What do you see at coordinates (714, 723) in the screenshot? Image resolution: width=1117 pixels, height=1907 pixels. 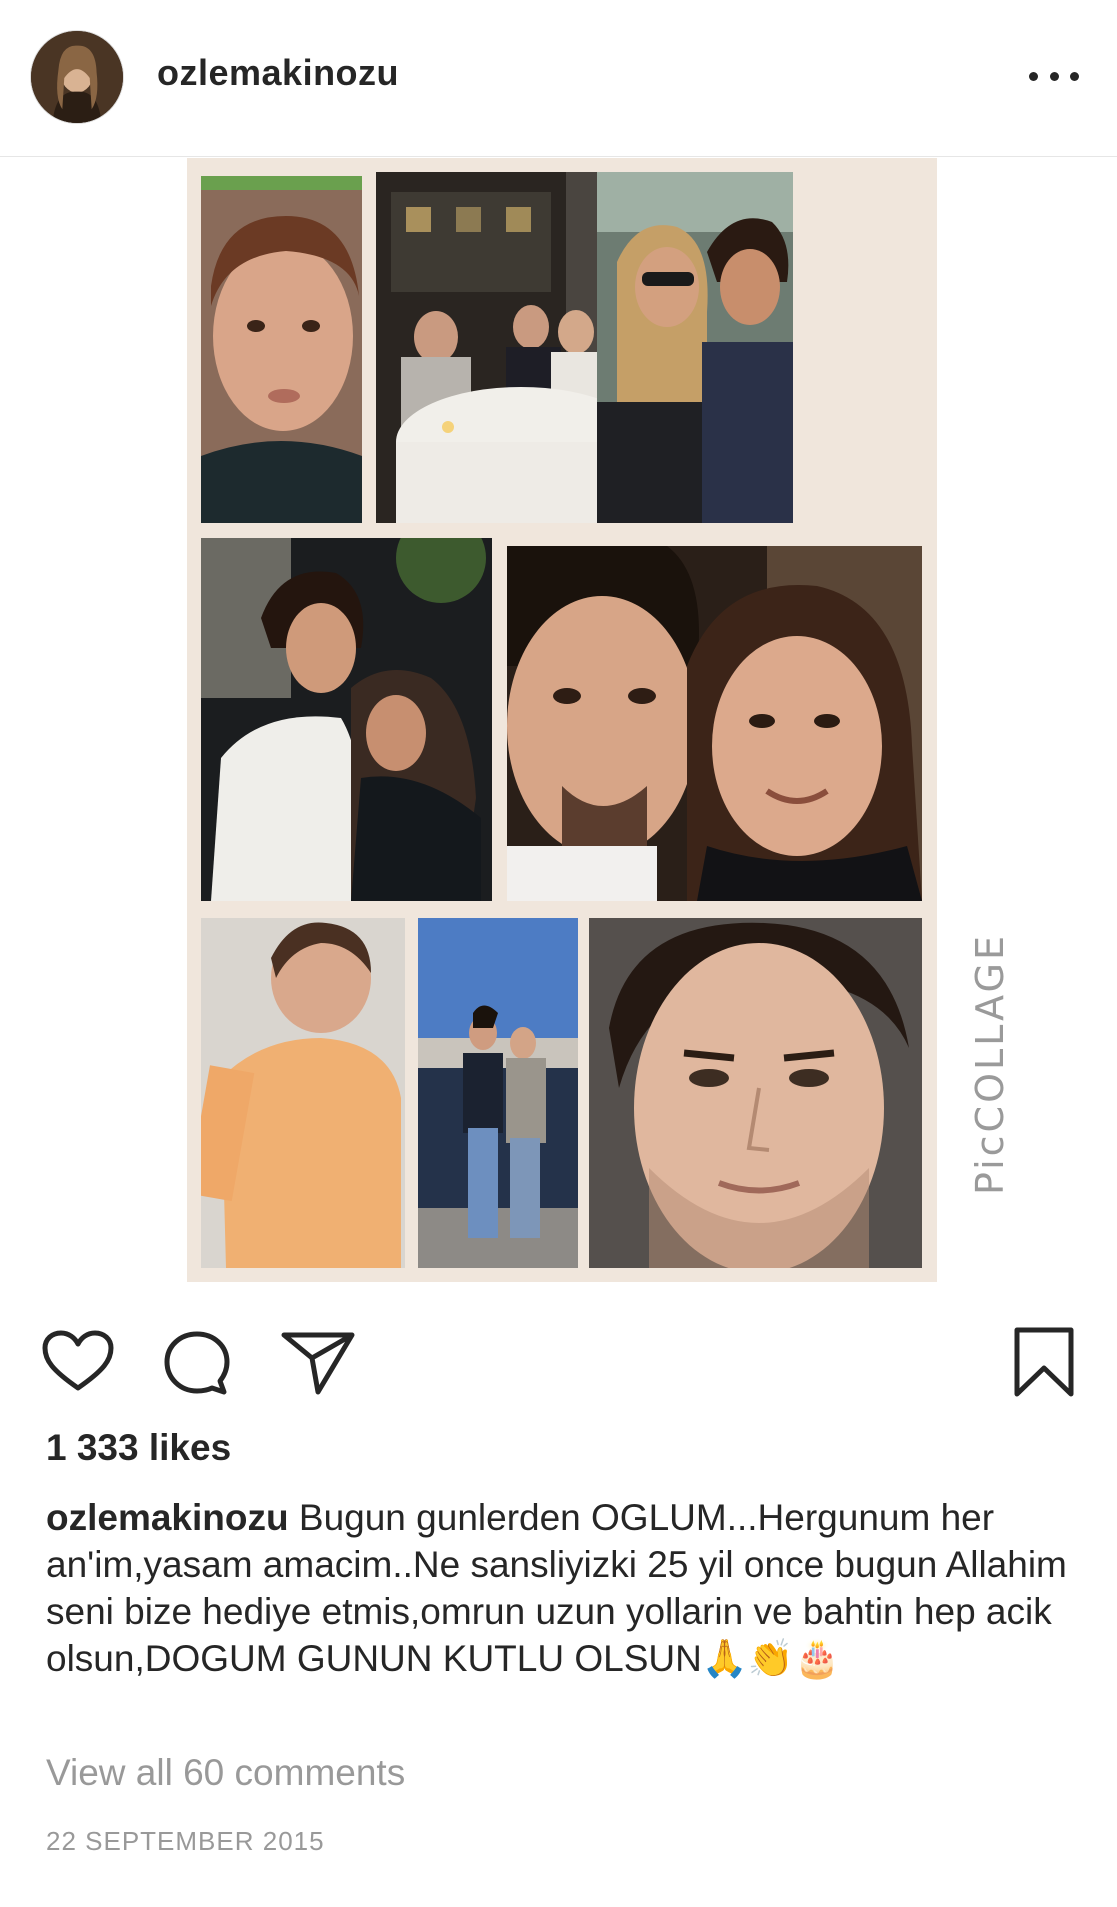 I see `collage-photo-closeup-selfie` at bounding box center [714, 723].